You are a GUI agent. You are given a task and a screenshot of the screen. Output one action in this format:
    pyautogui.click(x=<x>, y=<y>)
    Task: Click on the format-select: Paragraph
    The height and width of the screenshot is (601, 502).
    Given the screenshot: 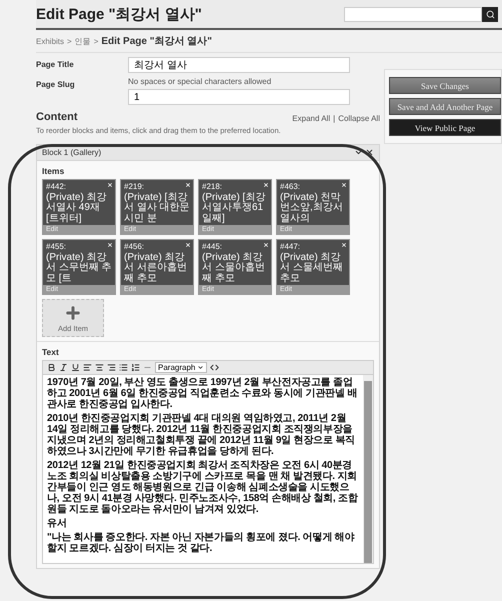 What is the action you would take?
    pyautogui.click(x=181, y=367)
    